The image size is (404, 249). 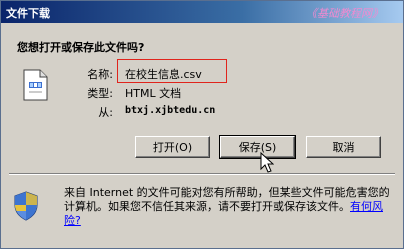 What do you see at coordinates (170, 110) in the screenshot?
I see `file-source-value: btxj.xjbtedu.cn` at bounding box center [170, 110].